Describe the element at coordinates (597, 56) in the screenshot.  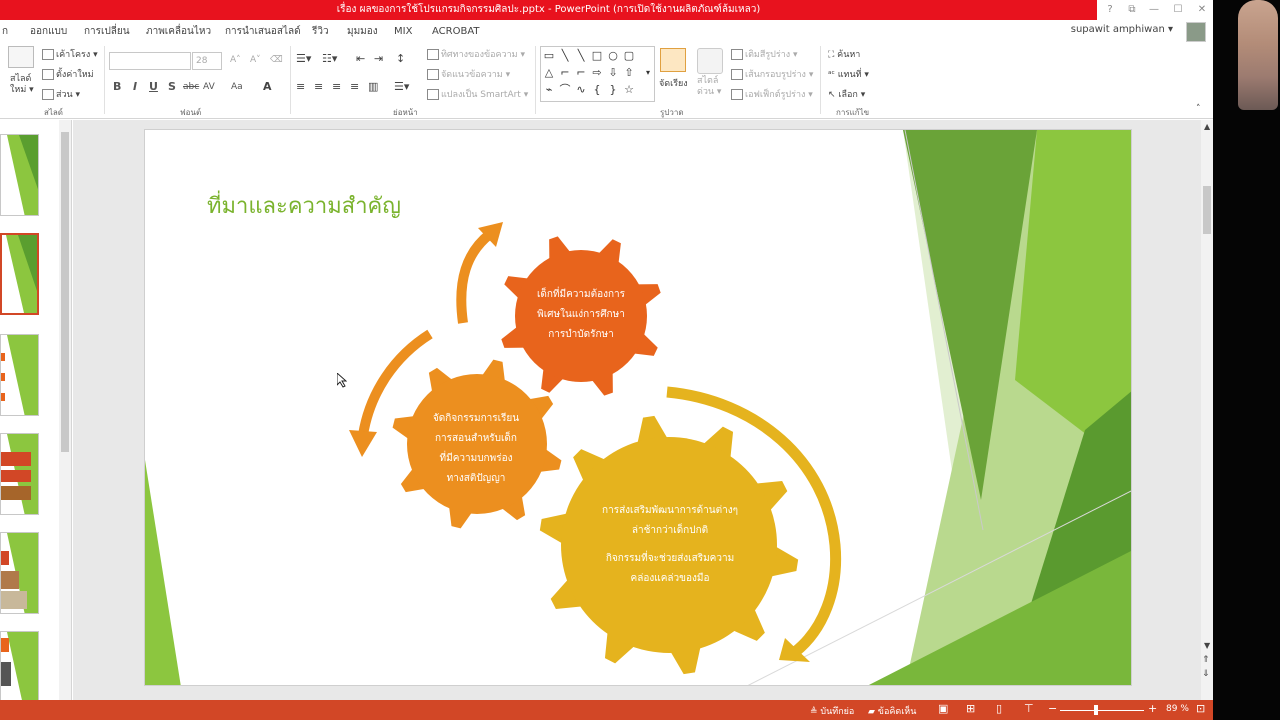
I see `rectangle-shape-icon: □` at that location.